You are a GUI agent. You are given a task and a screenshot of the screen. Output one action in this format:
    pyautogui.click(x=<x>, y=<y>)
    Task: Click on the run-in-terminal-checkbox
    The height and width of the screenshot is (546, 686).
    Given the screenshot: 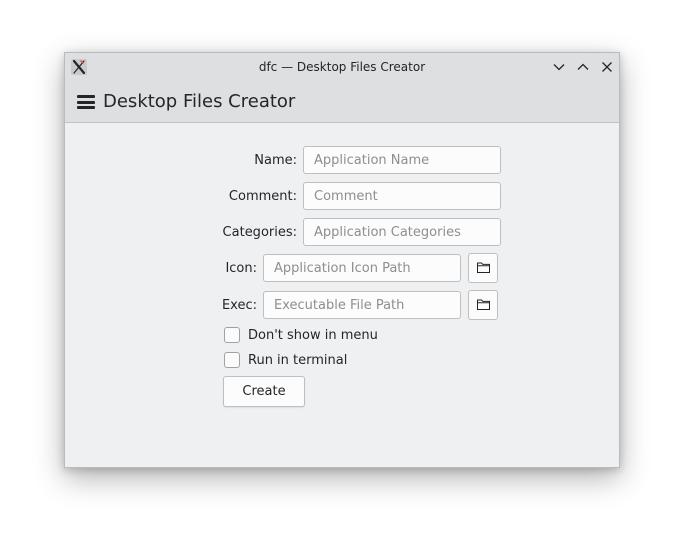 What is the action you would take?
    pyautogui.click(x=232, y=360)
    